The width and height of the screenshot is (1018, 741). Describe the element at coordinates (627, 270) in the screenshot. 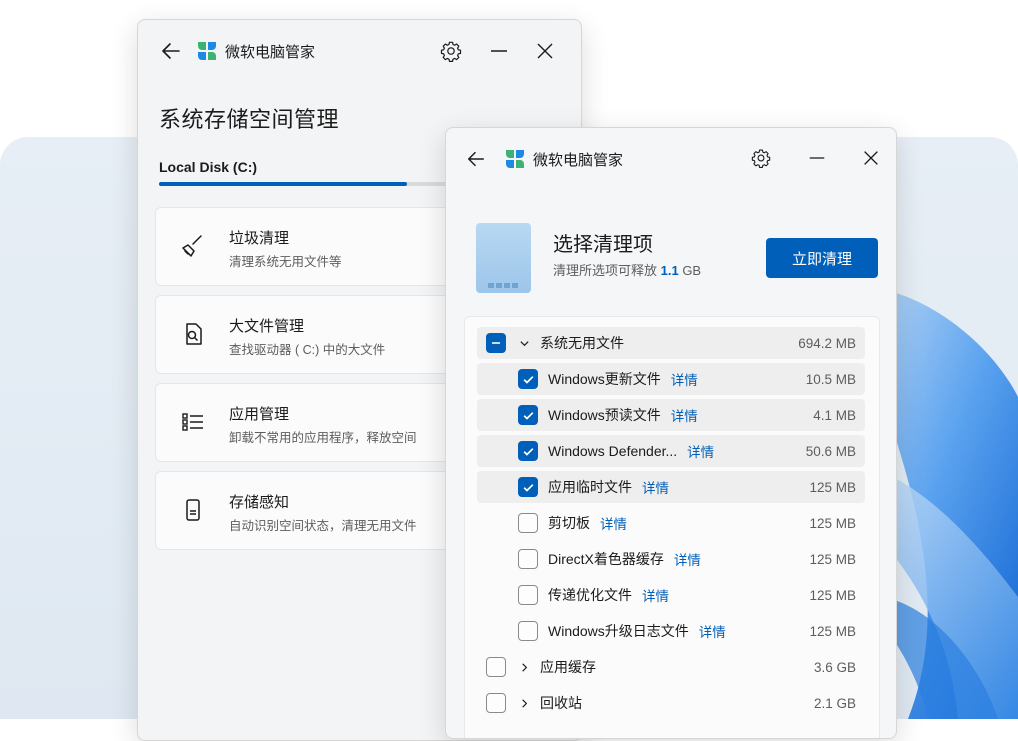

I see `reclaimable-summary: 清理所选项可释放 1.1 GB` at that location.